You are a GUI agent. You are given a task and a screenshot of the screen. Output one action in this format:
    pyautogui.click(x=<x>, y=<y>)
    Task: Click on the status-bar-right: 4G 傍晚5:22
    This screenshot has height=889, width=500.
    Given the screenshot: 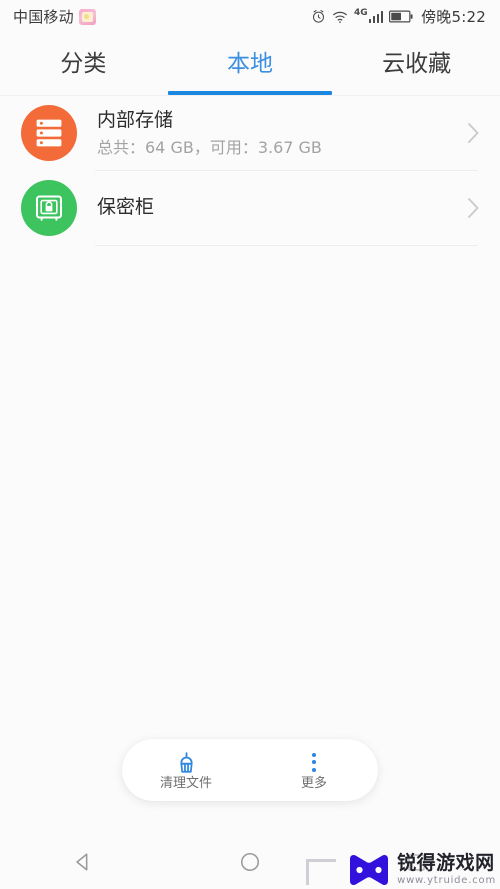 What is the action you would take?
    pyautogui.click(x=398, y=16)
    